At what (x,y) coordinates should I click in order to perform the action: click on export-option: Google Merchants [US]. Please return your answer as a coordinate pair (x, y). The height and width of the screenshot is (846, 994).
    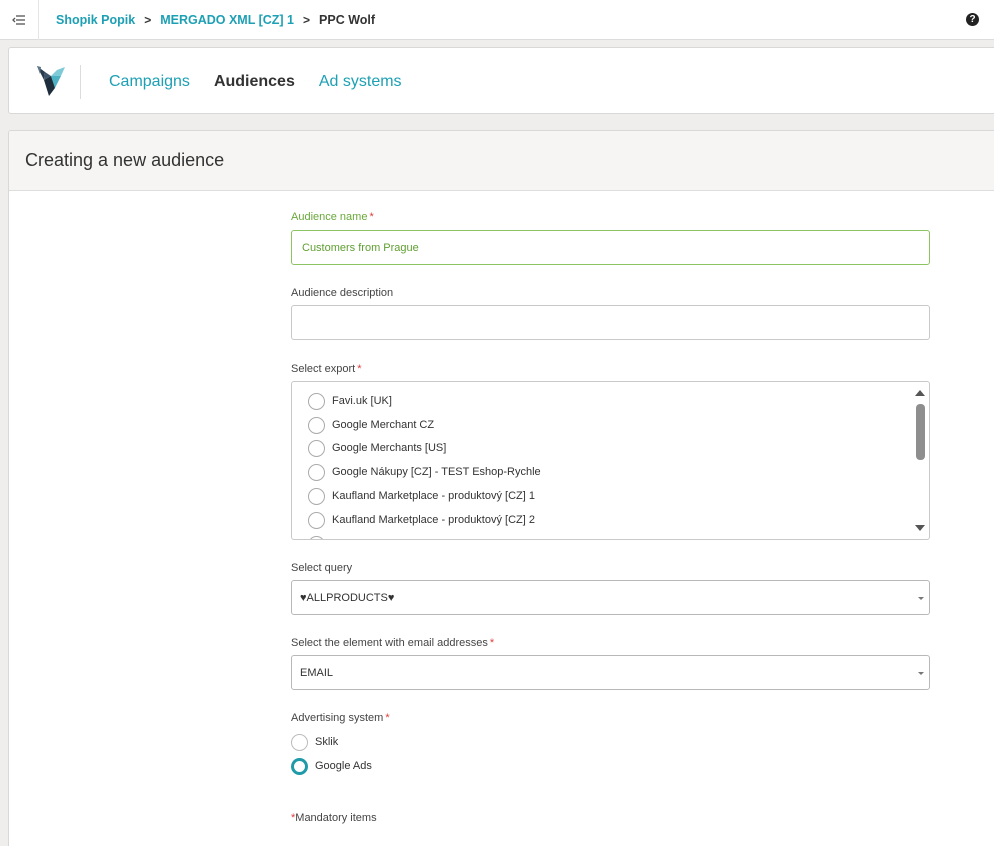
    Looking at the image, I should click on (377, 448).